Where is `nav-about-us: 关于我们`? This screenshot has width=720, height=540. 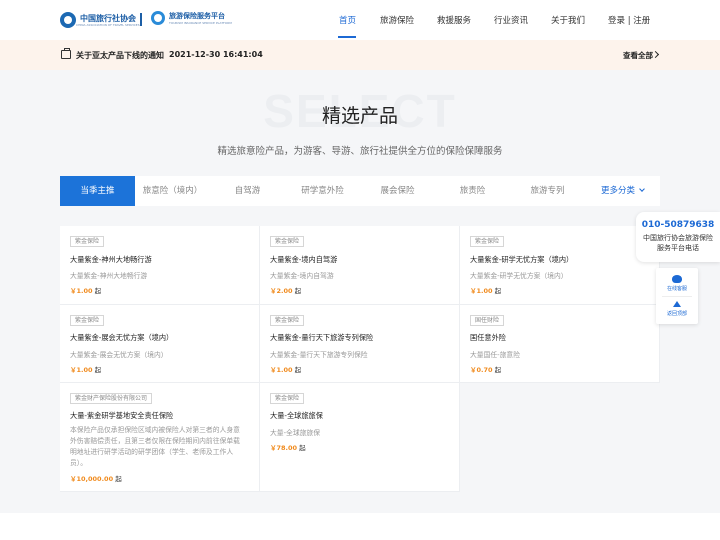 nav-about-us: 关于我们 is located at coordinates (568, 20).